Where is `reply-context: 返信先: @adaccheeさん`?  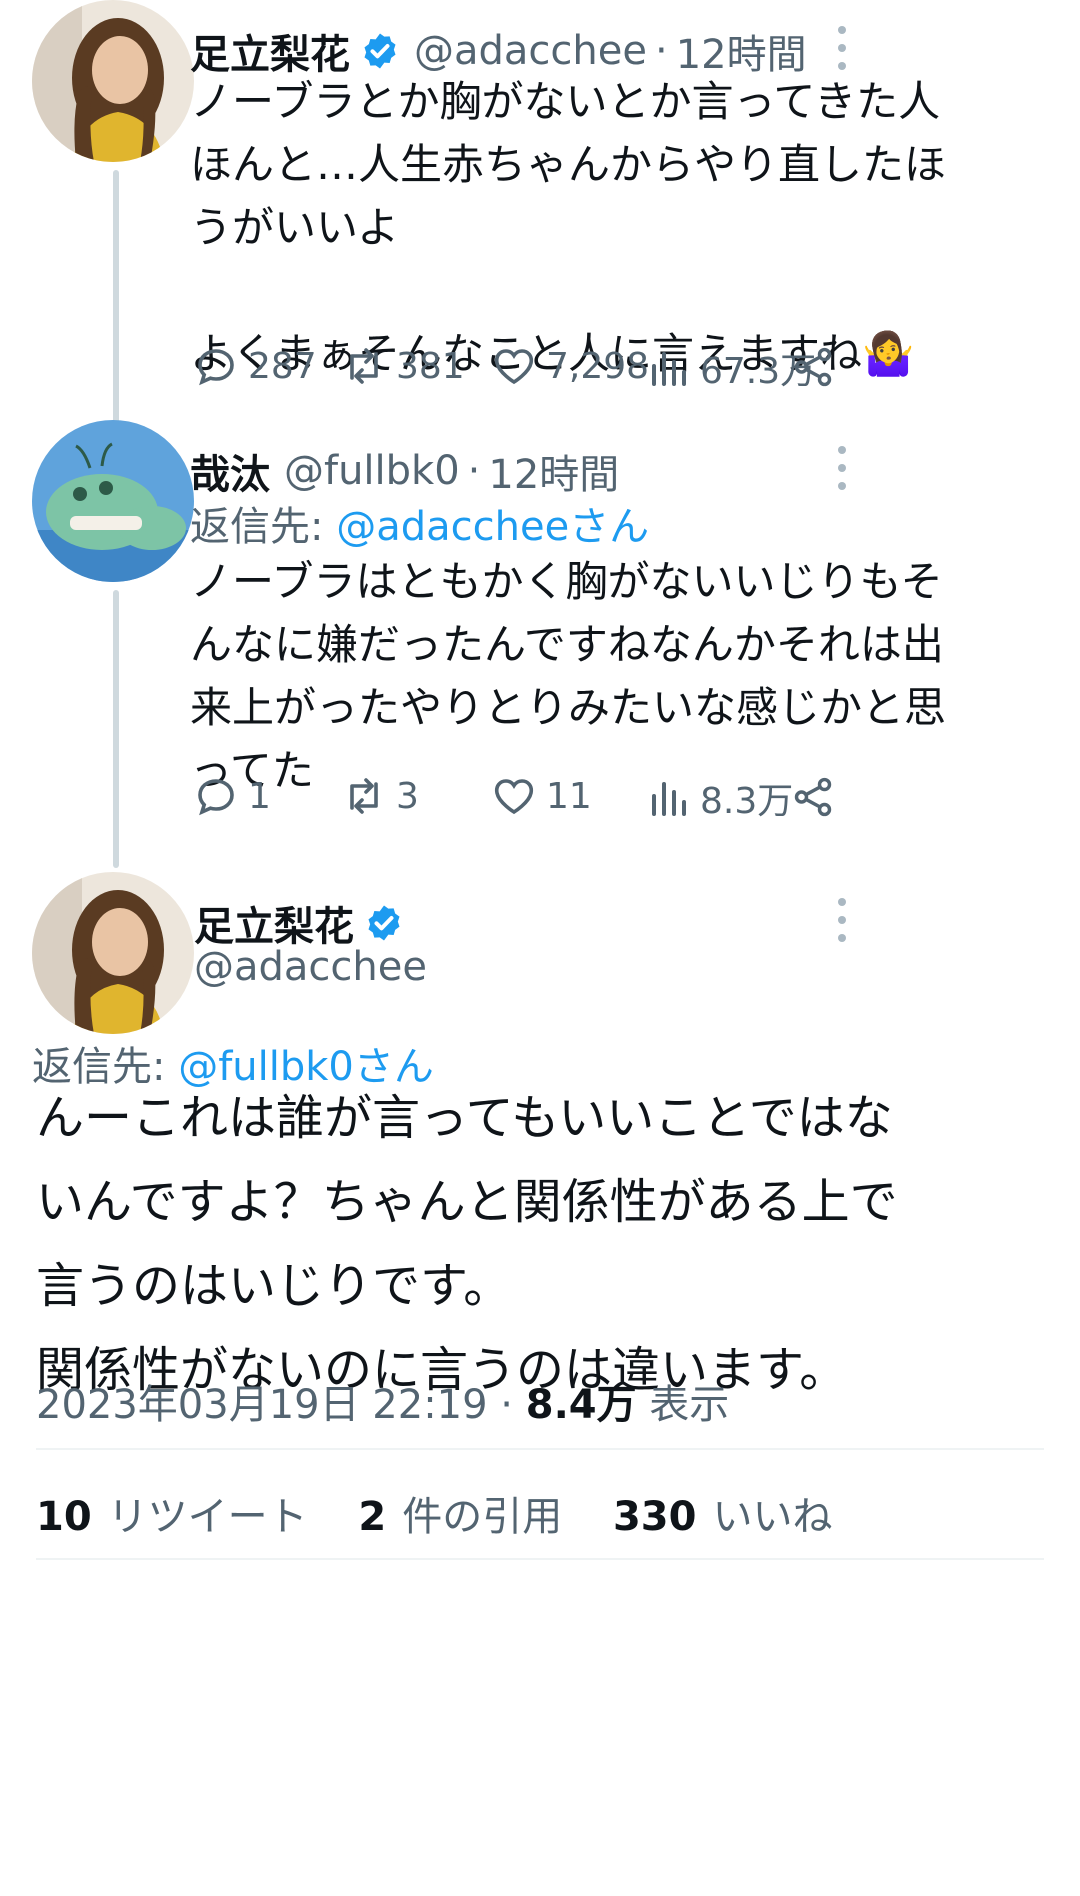 reply-context: 返信先: @adaccheeさん is located at coordinates (419, 523).